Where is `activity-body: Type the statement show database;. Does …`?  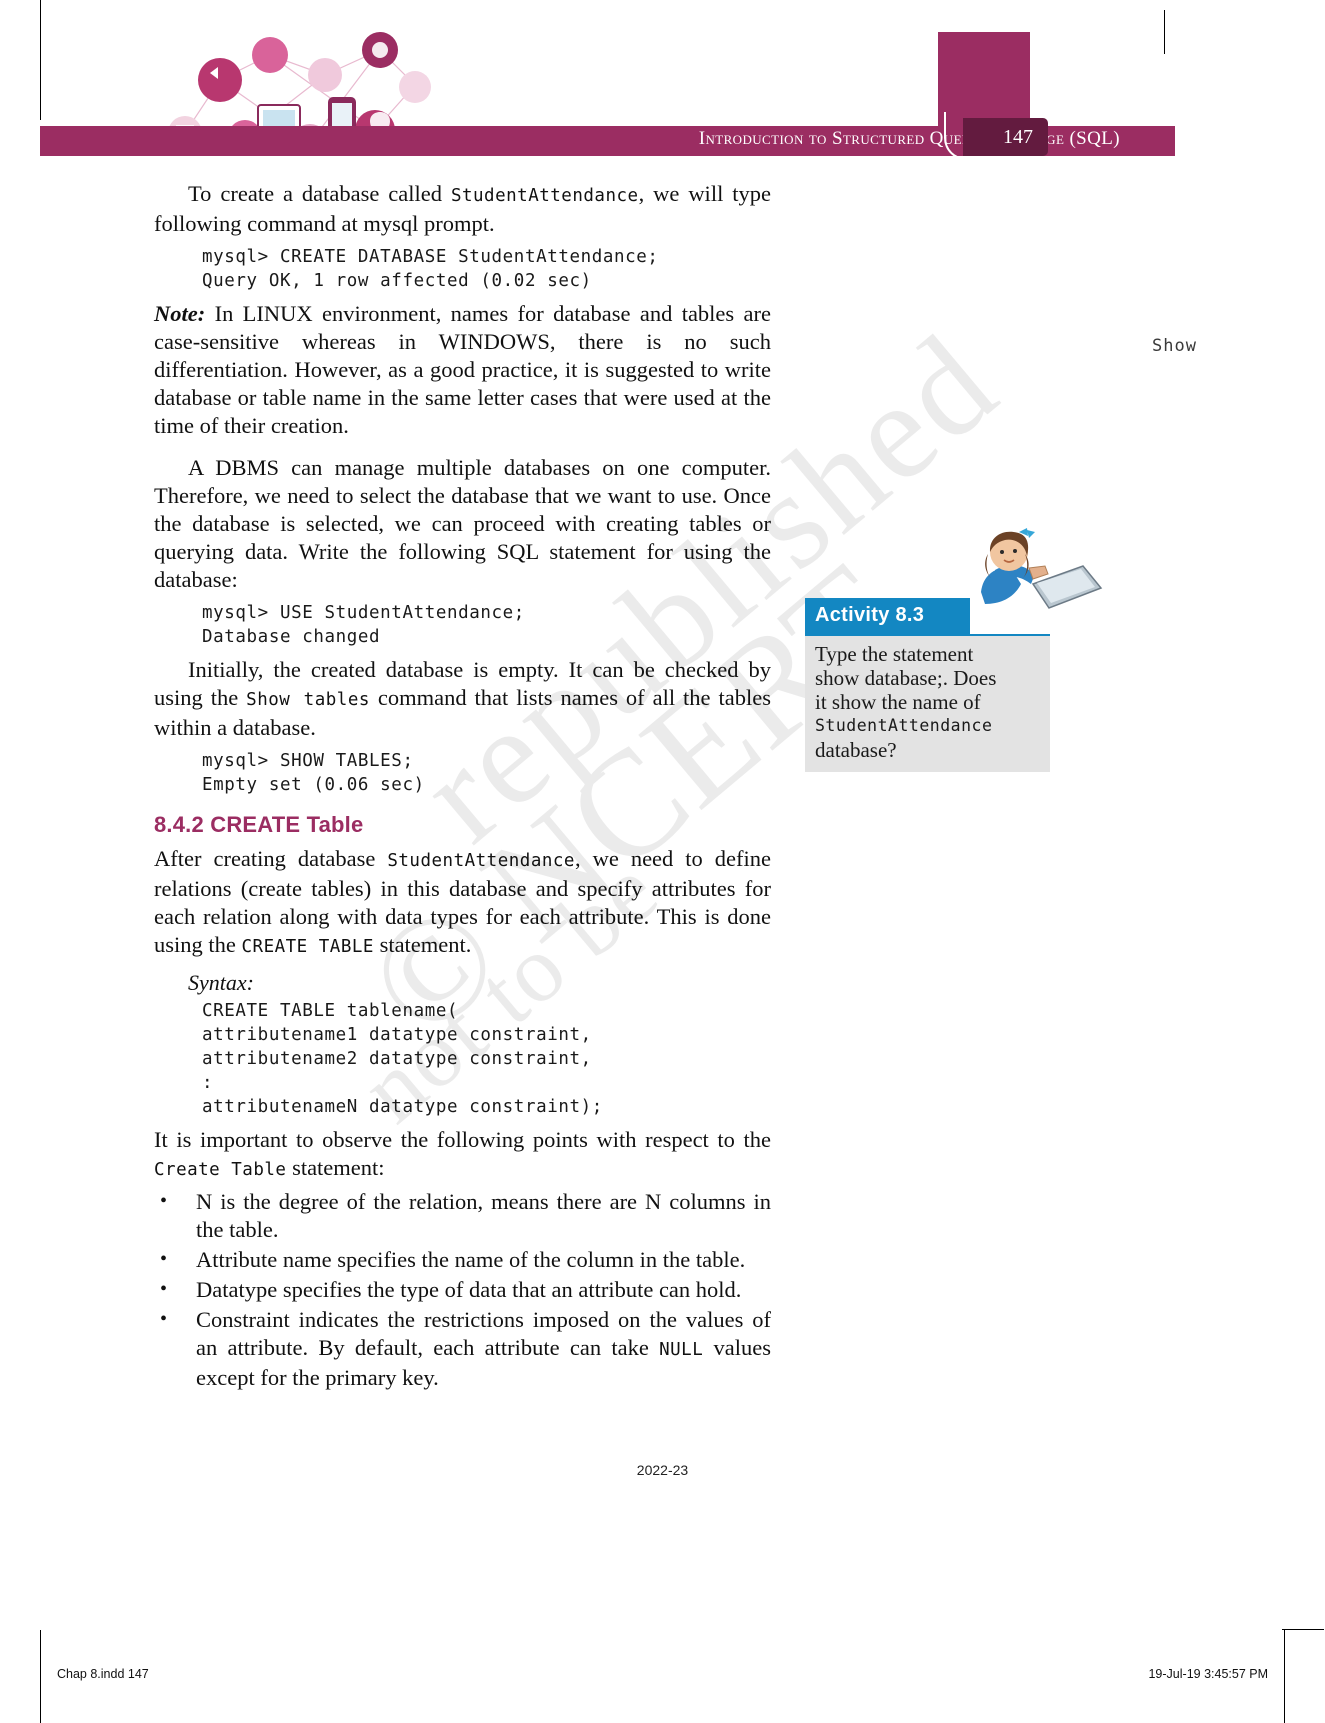
activity-body: Type the statement show database;. Does … is located at coordinates (927, 703).